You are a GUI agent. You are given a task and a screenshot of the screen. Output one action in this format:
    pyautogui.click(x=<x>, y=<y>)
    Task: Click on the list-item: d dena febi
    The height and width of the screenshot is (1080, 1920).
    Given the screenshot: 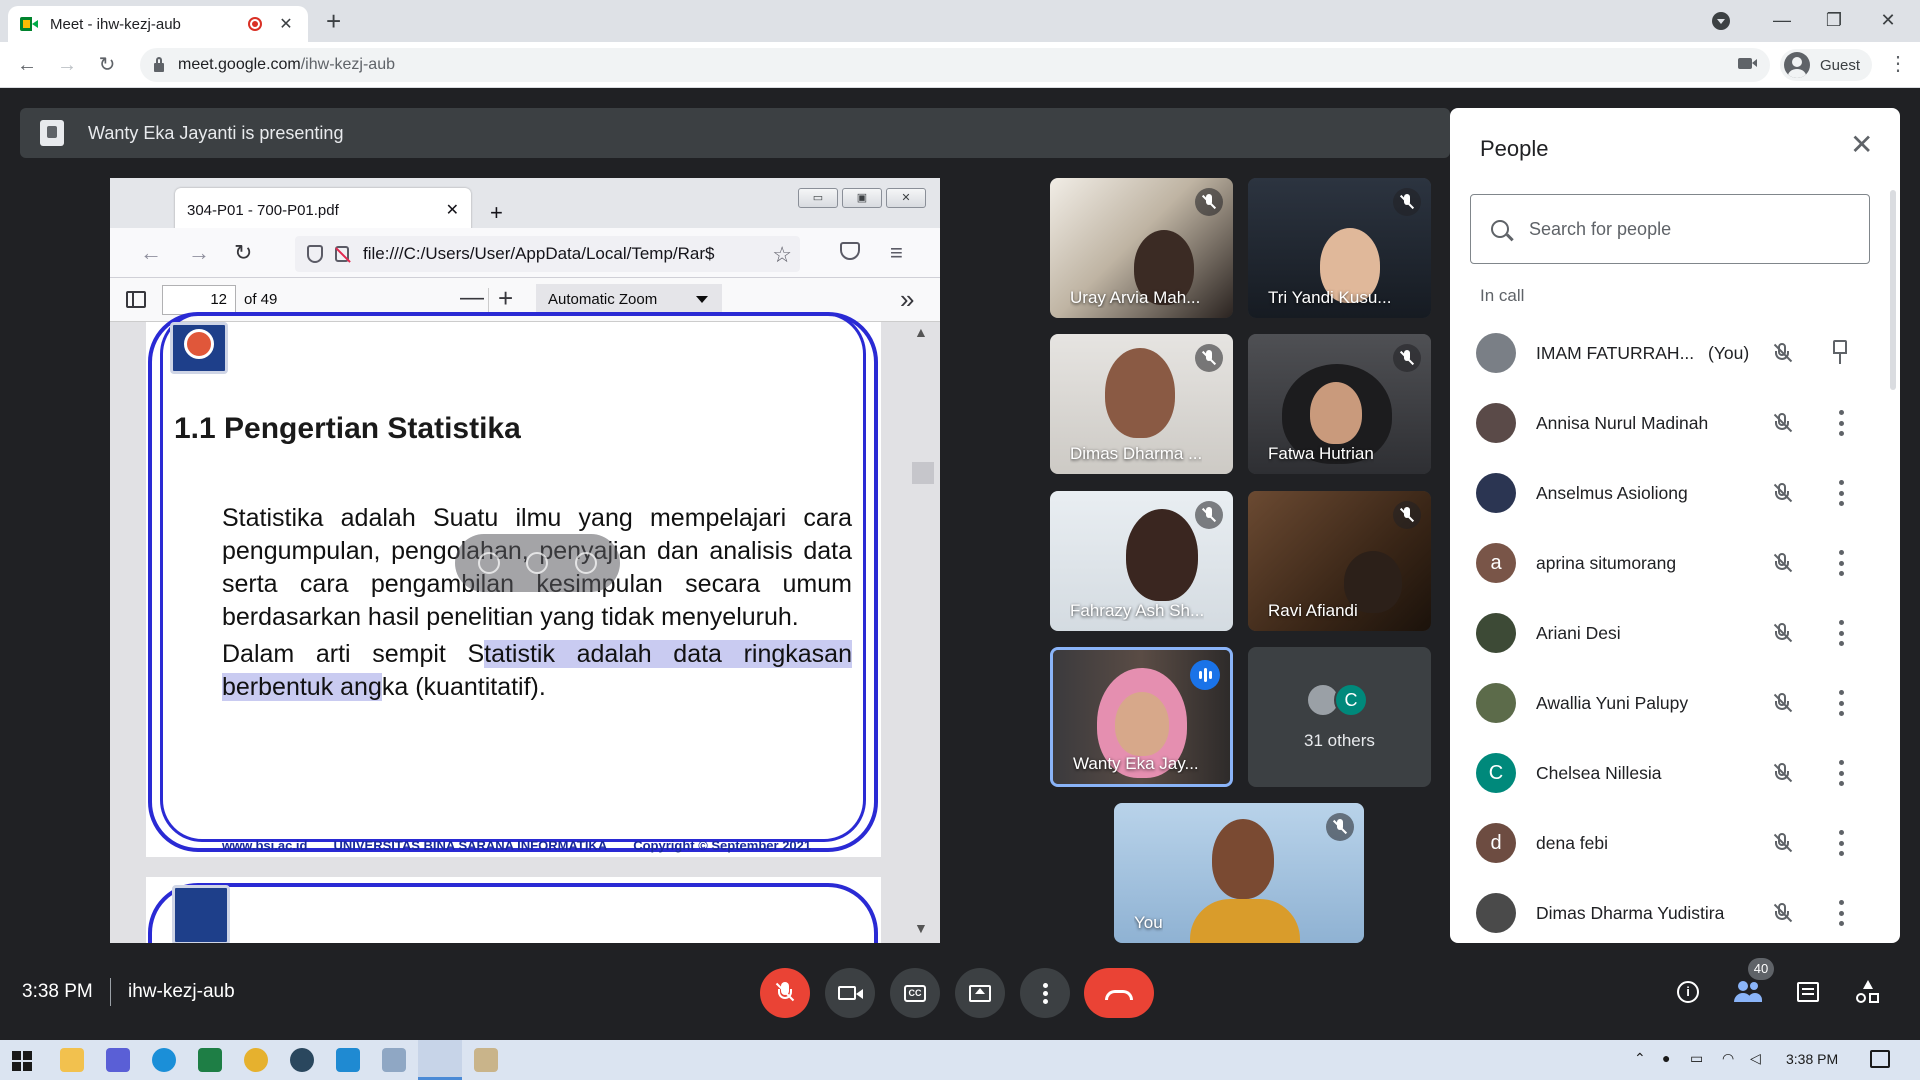 What is the action you would take?
    pyautogui.click(x=1670, y=843)
    